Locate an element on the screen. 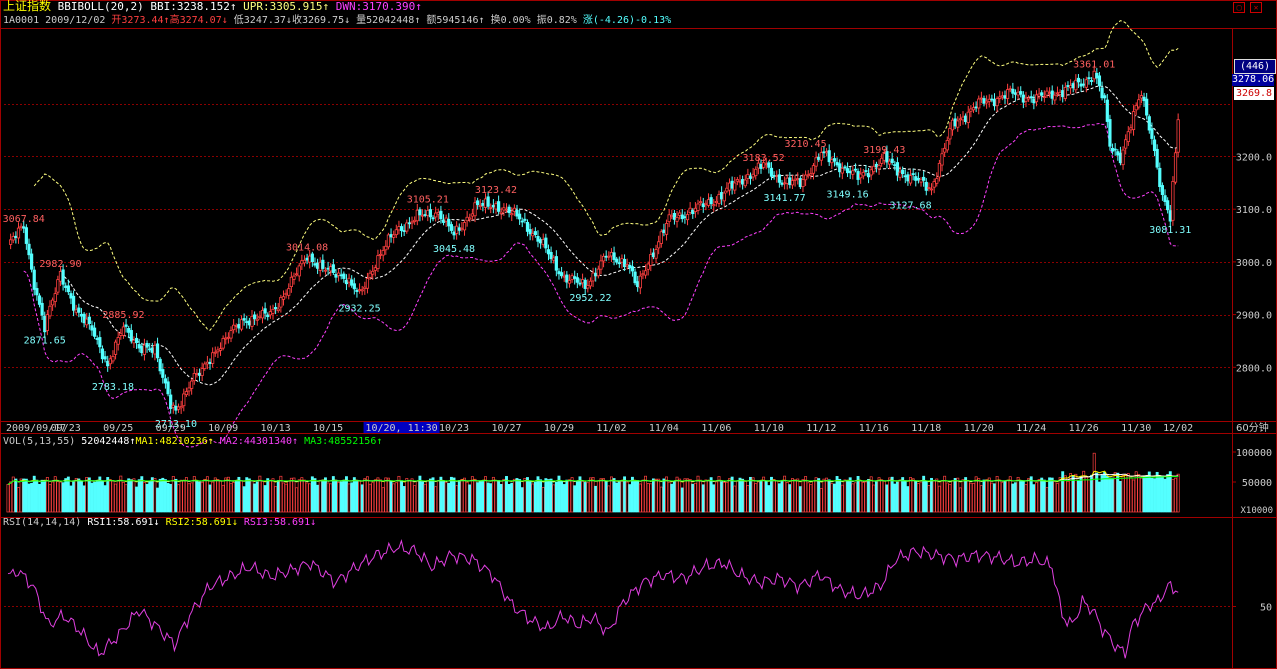 Image resolution: width=1277 pixels, height=669 pixels. restore-icon: ▢ is located at coordinates (1239, 7).